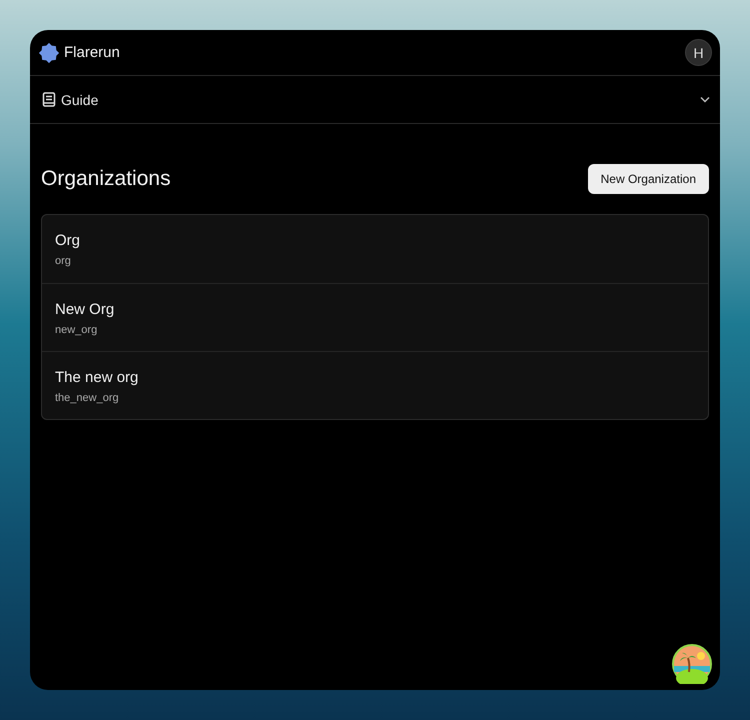 The width and height of the screenshot is (750, 720). What do you see at coordinates (63, 261) in the screenshot?
I see `organization-slug: org` at bounding box center [63, 261].